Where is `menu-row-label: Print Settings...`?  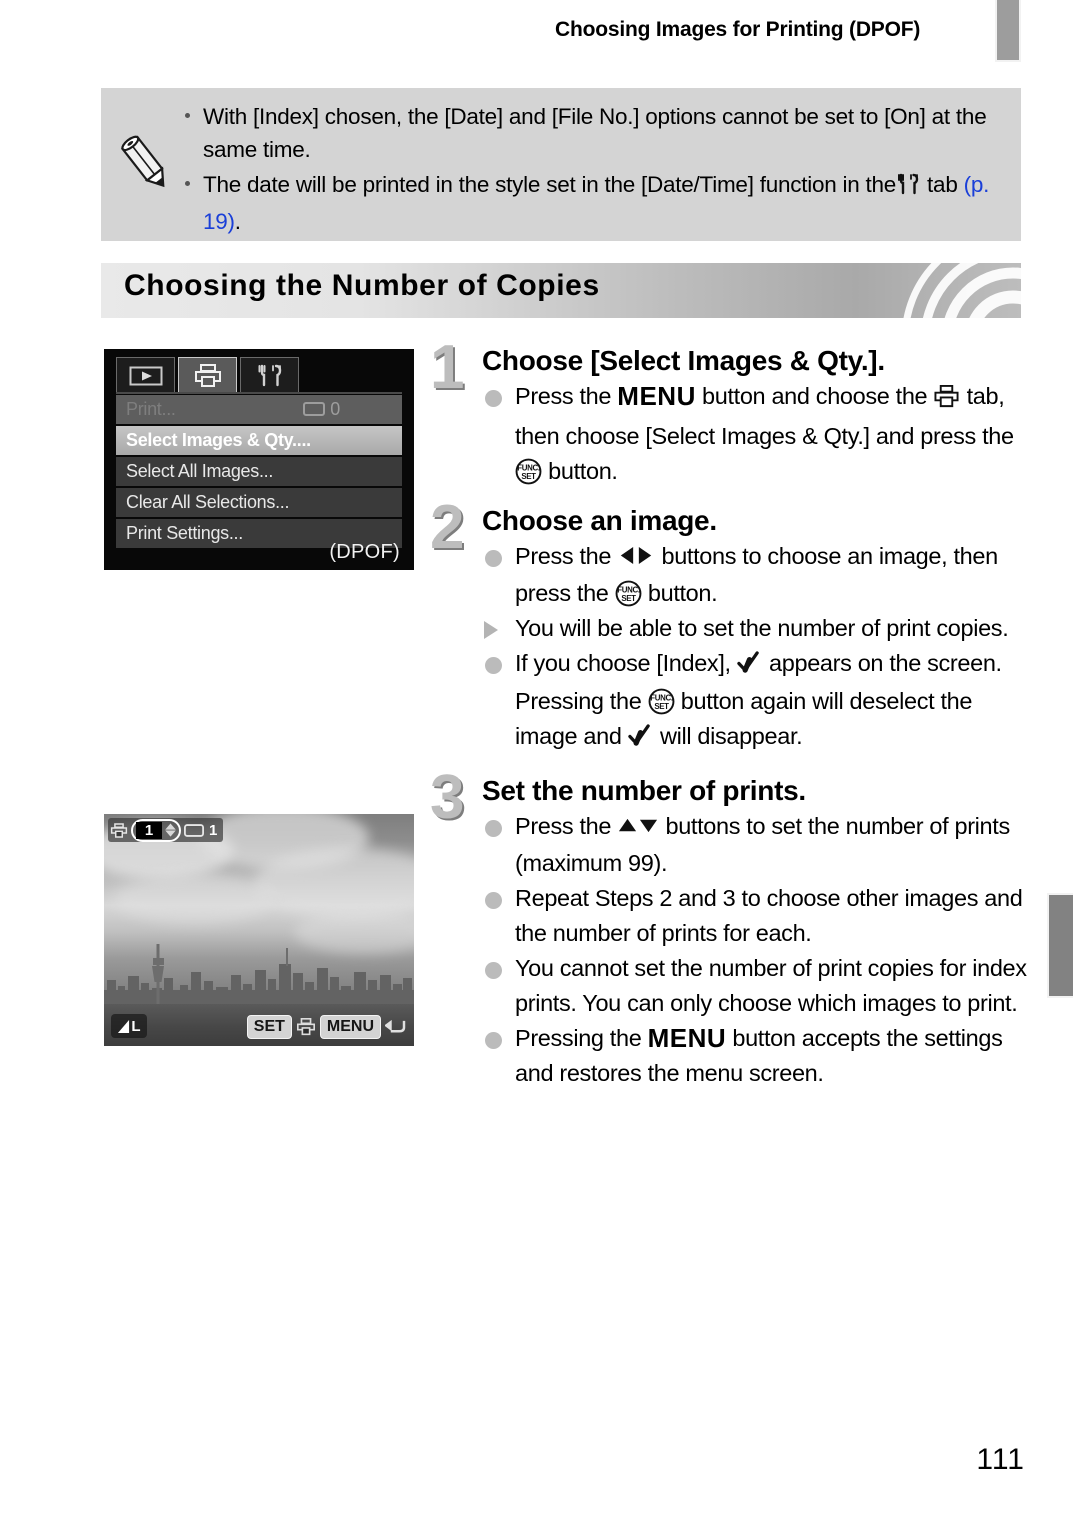
menu-row-label: Print Settings... is located at coordinates (184, 533).